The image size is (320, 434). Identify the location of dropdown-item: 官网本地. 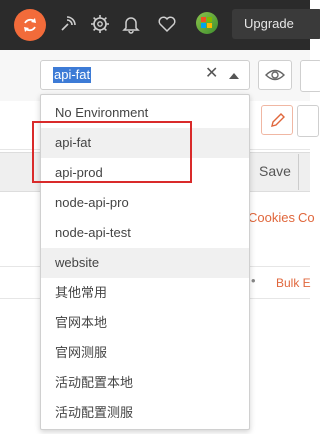
(145, 323).